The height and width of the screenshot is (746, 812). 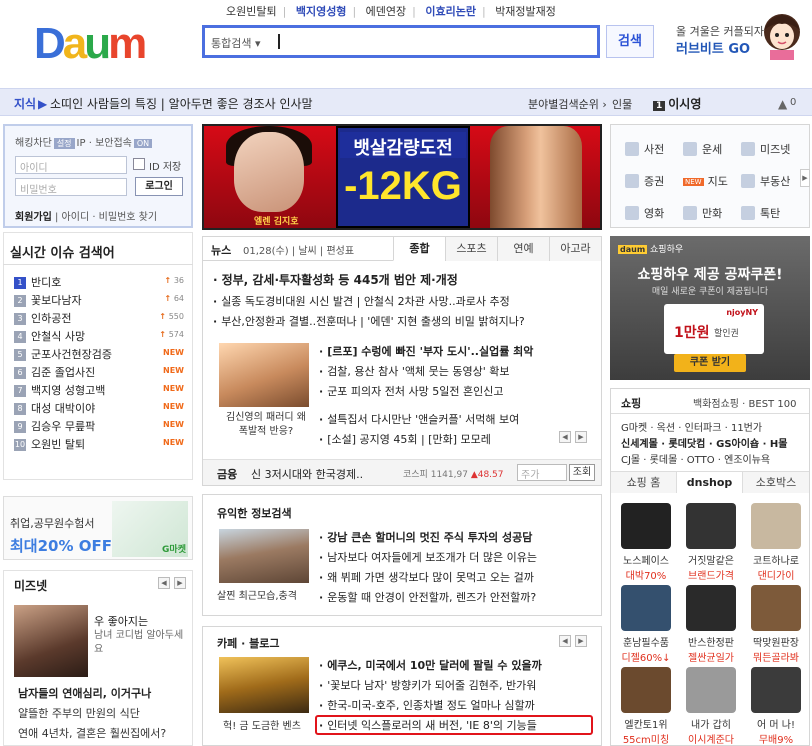 What do you see at coordinates (782, 104) in the screenshot?
I see `caret-up-icon: ▲` at bounding box center [782, 104].